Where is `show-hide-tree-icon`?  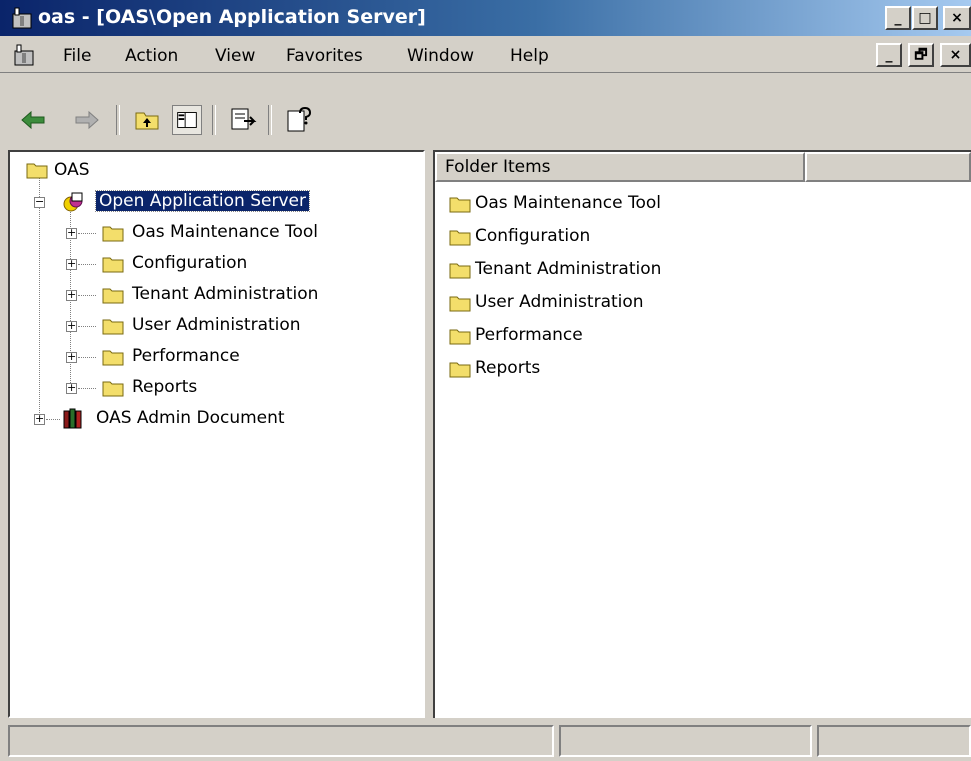 show-hide-tree-icon is located at coordinates (187, 120).